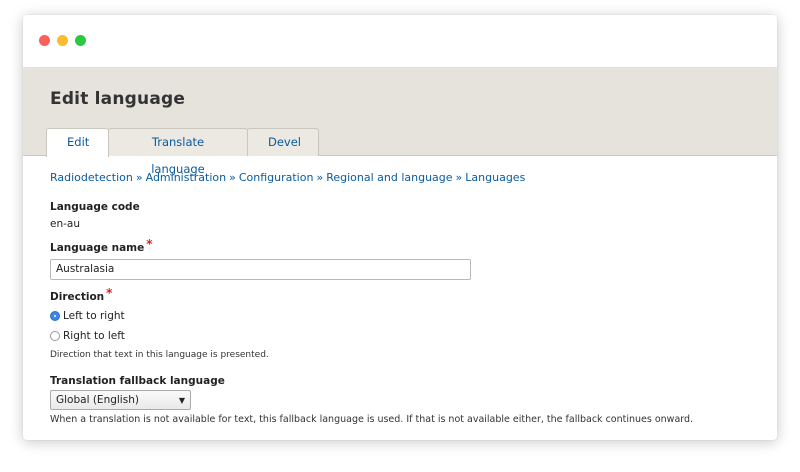 The width and height of the screenshot is (800, 472). Describe the element at coordinates (137, 381) in the screenshot. I see `fallback-language-label: Translation fallback language` at that location.